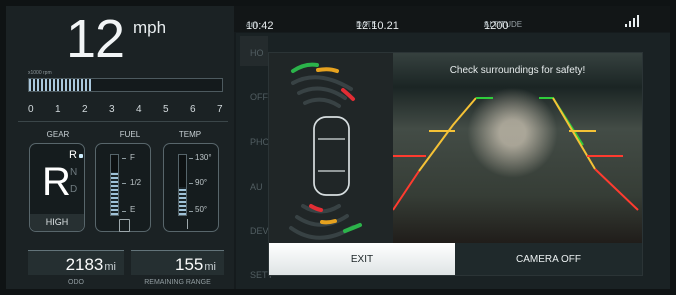 This screenshot has width=676, height=295. I want to click on camera-safety-message: Check surroundings for safety!, so click(517, 70).